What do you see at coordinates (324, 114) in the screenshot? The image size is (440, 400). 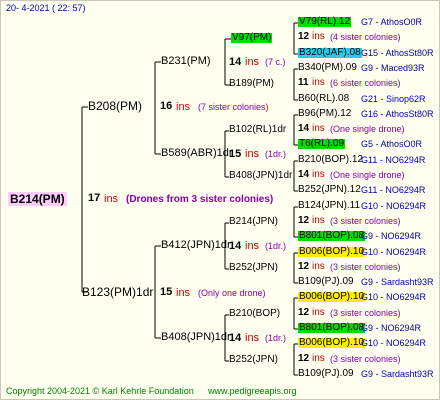 I see `leaf-queen: B96(PM).12` at bounding box center [324, 114].